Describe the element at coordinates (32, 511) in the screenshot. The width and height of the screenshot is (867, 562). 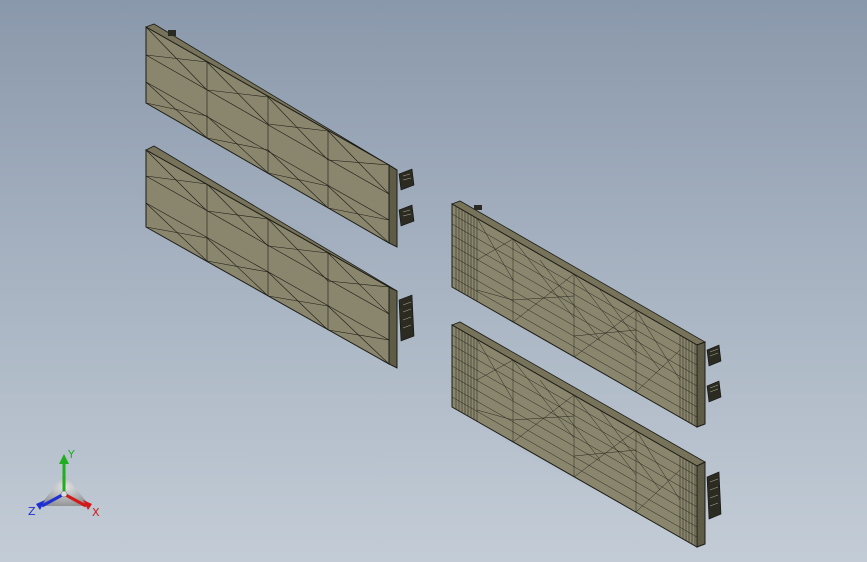
I see `z-axis-label: Z` at that location.